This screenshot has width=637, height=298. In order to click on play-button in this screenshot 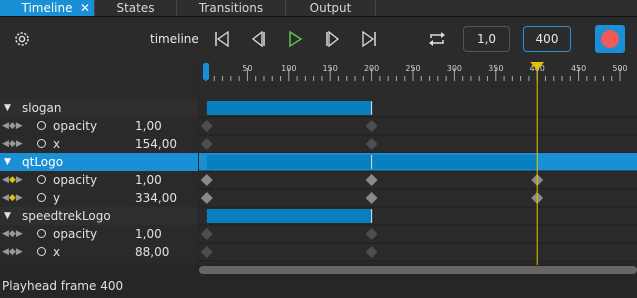, I will do `click(295, 39)`.